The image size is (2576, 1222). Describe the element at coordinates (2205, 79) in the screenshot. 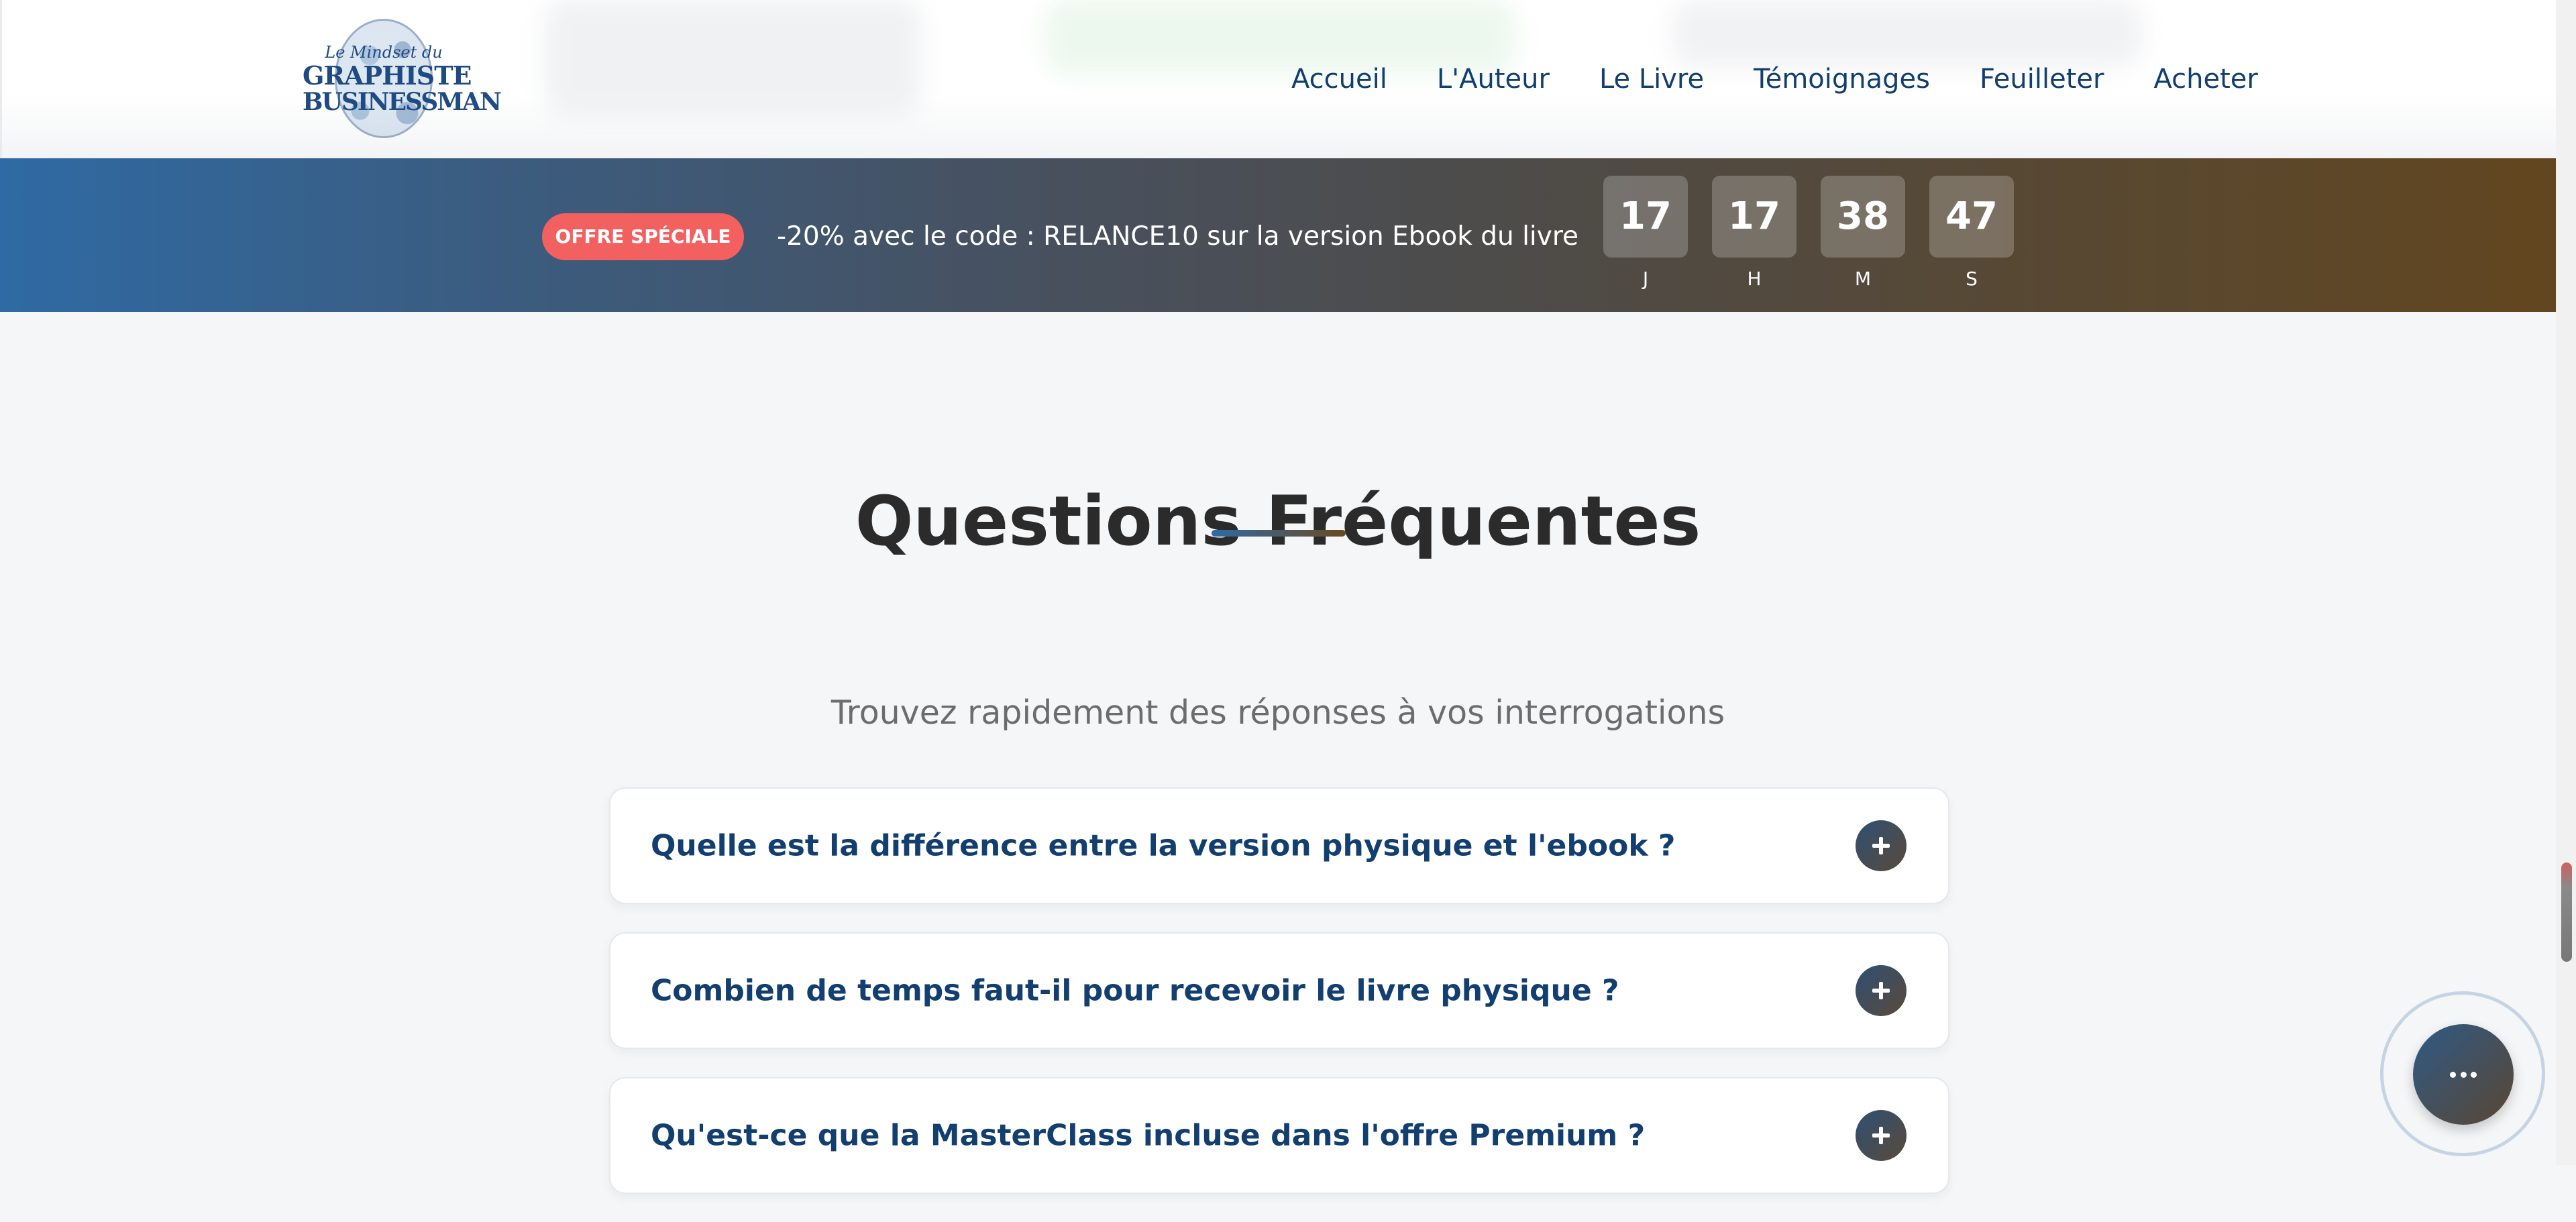

I see `nav-link-acheter: Acheter` at that location.